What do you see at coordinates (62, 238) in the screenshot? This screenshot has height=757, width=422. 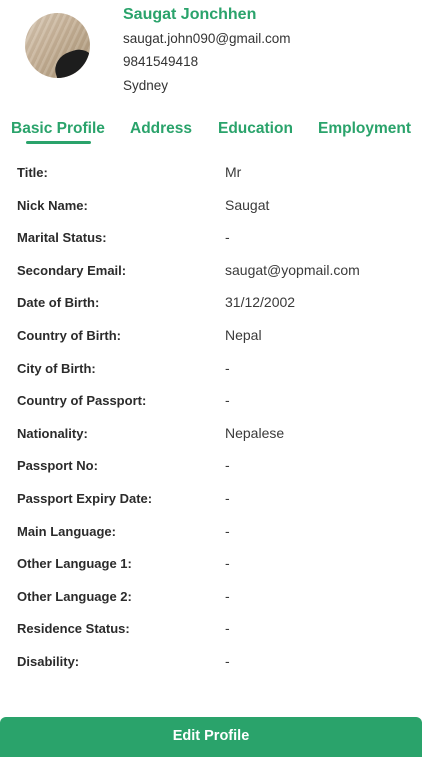 I see `field-label: Marital Status:` at bounding box center [62, 238].